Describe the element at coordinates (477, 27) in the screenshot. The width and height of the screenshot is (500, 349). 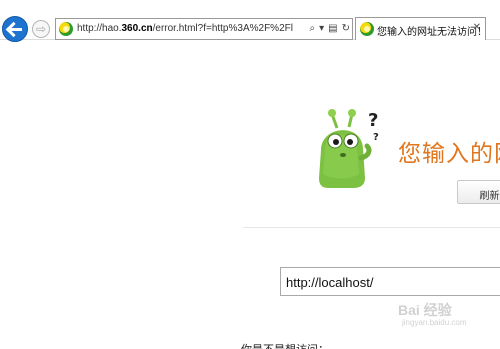
I see `close-icon: ✕` at that location.